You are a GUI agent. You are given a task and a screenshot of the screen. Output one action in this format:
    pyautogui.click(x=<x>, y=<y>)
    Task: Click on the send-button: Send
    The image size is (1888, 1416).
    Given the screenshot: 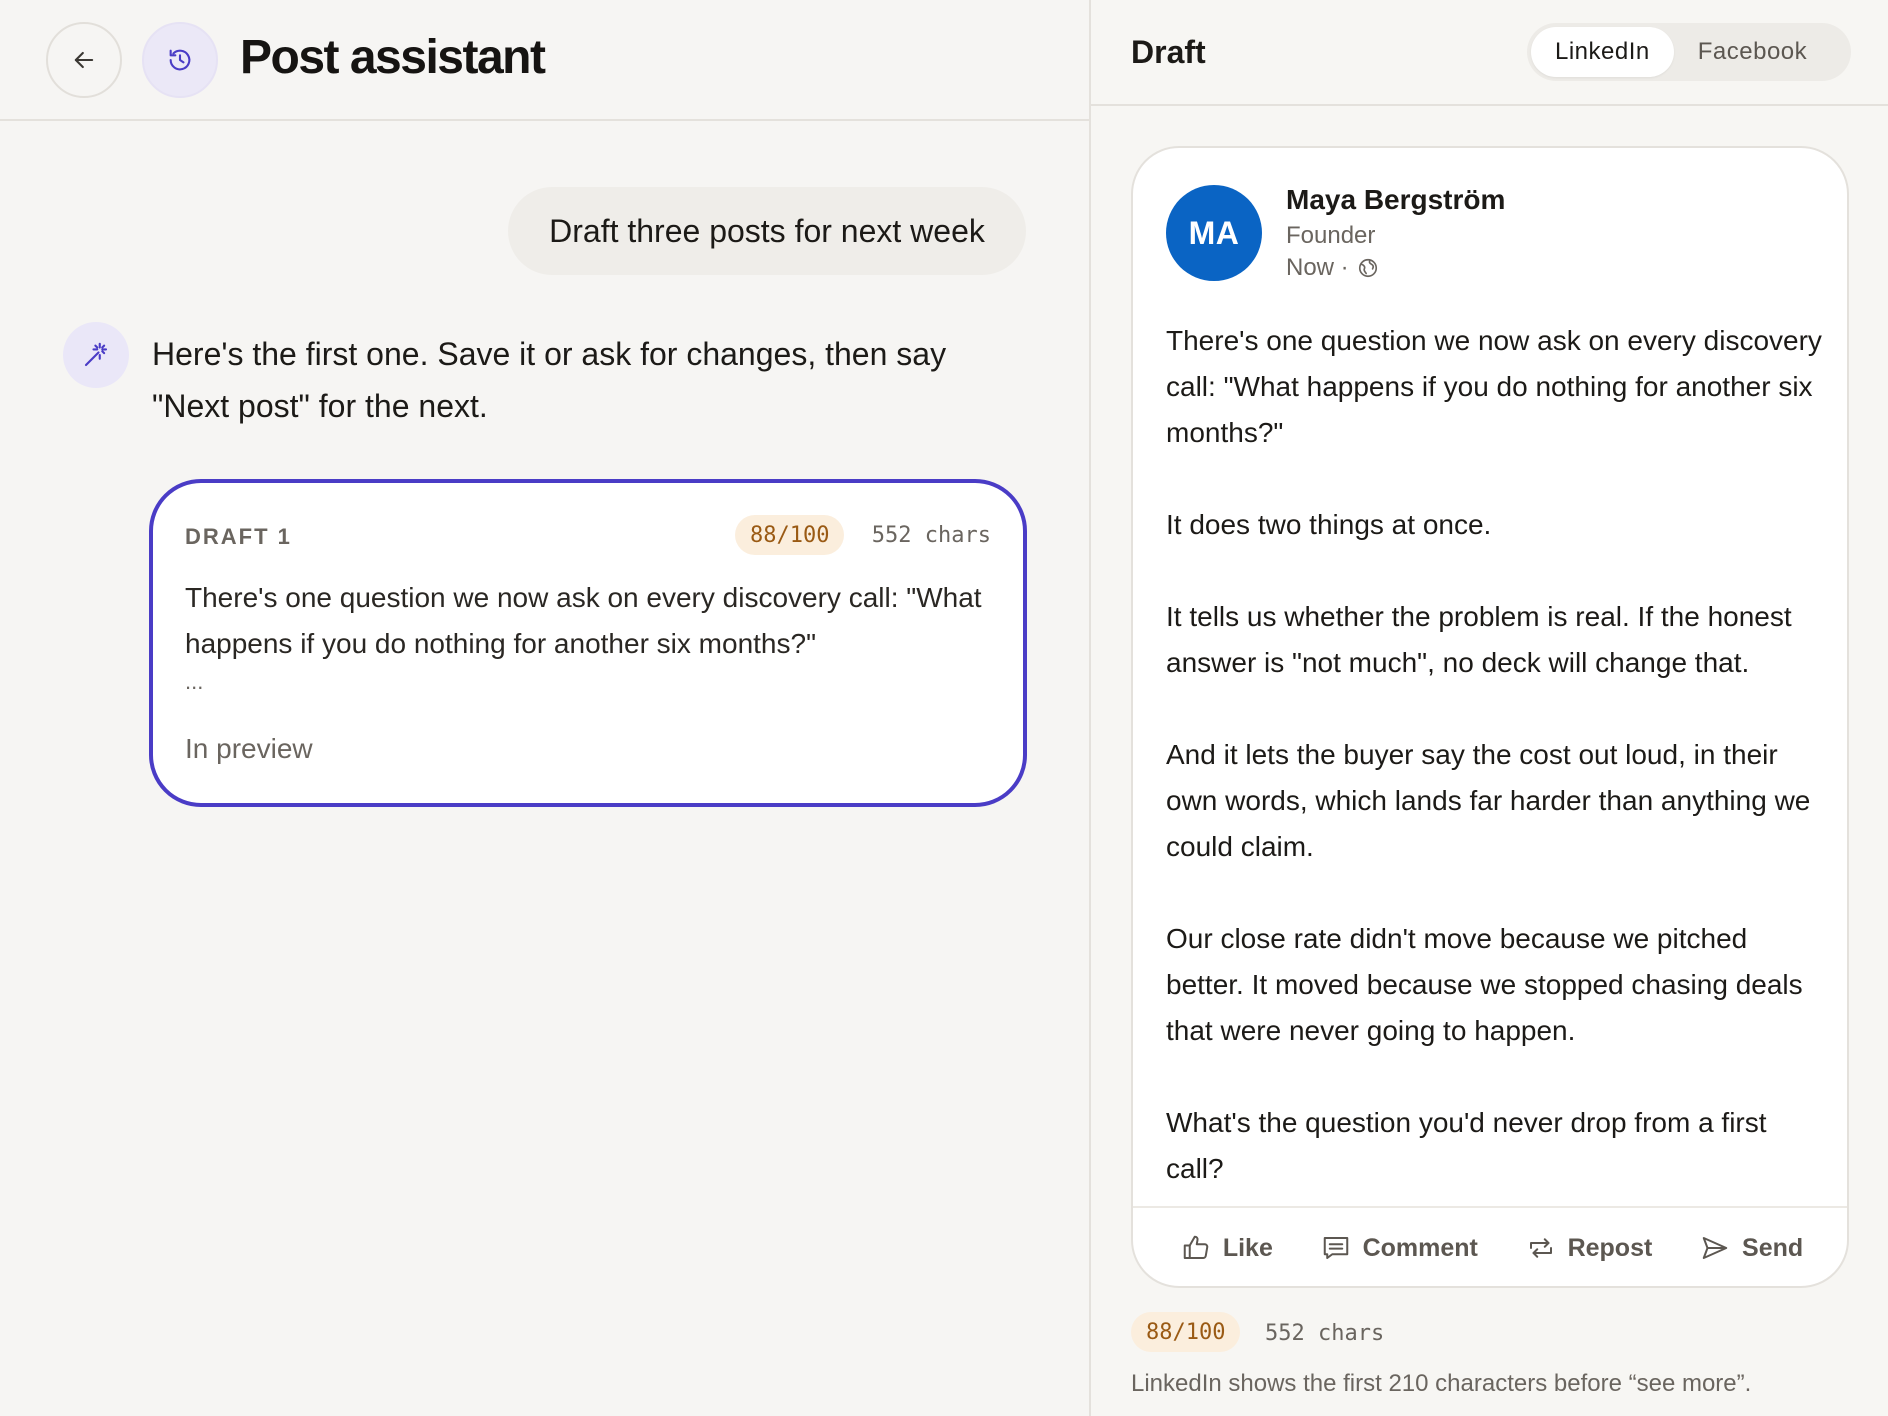 What is the action you would take?
    pyautogui.click(x=1751, y=1248)
    